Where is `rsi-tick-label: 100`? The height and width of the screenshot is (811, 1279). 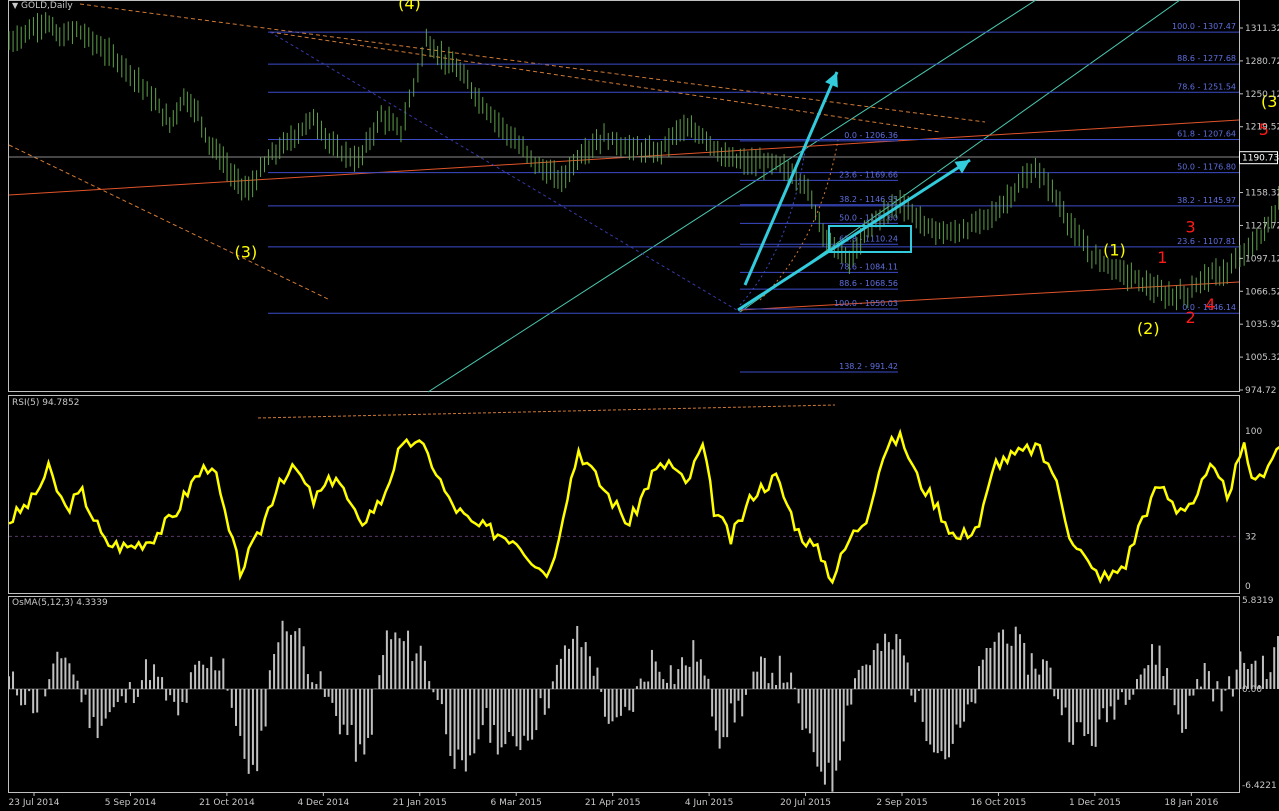 rsi-tick-label: 100 is located at coordinates (1253, 432).